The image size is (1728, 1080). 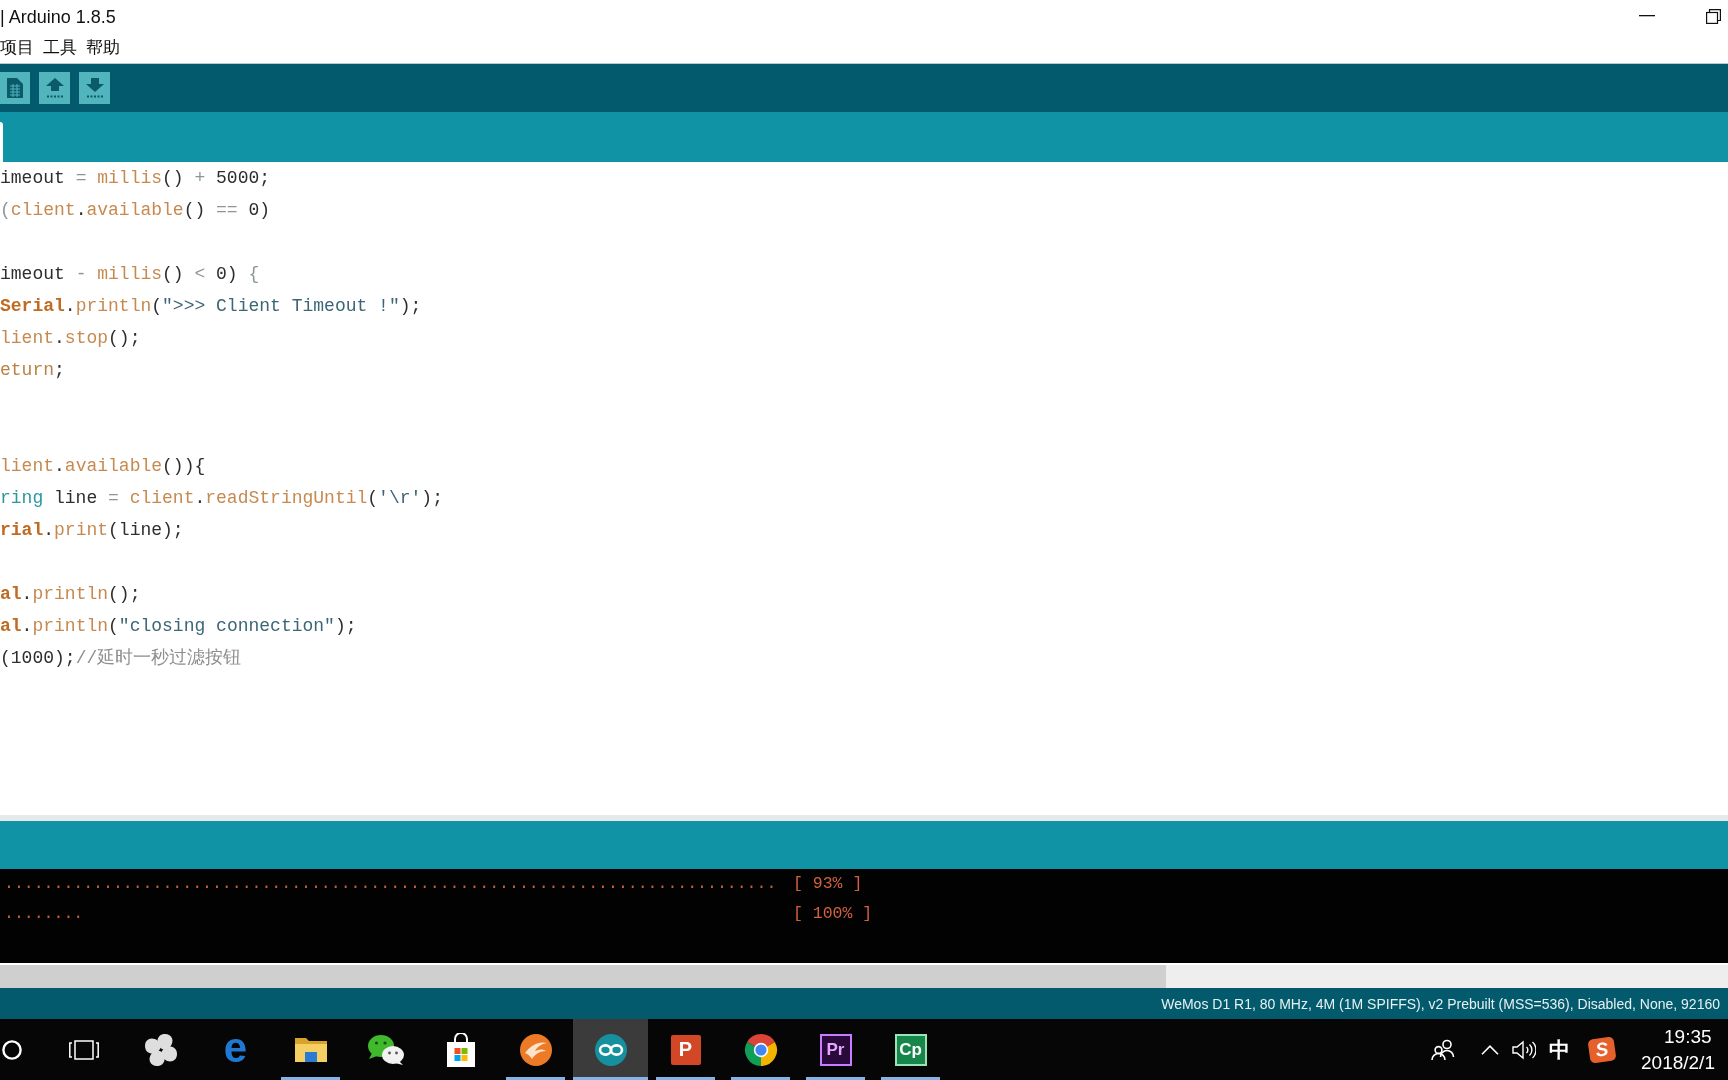 I want to click on app-logo: e, so click(x=235, y=1049).